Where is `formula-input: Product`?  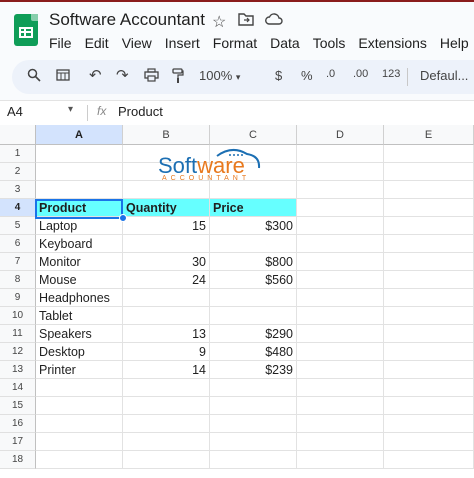
formula-input: Product is located at coordinates (140, 111).